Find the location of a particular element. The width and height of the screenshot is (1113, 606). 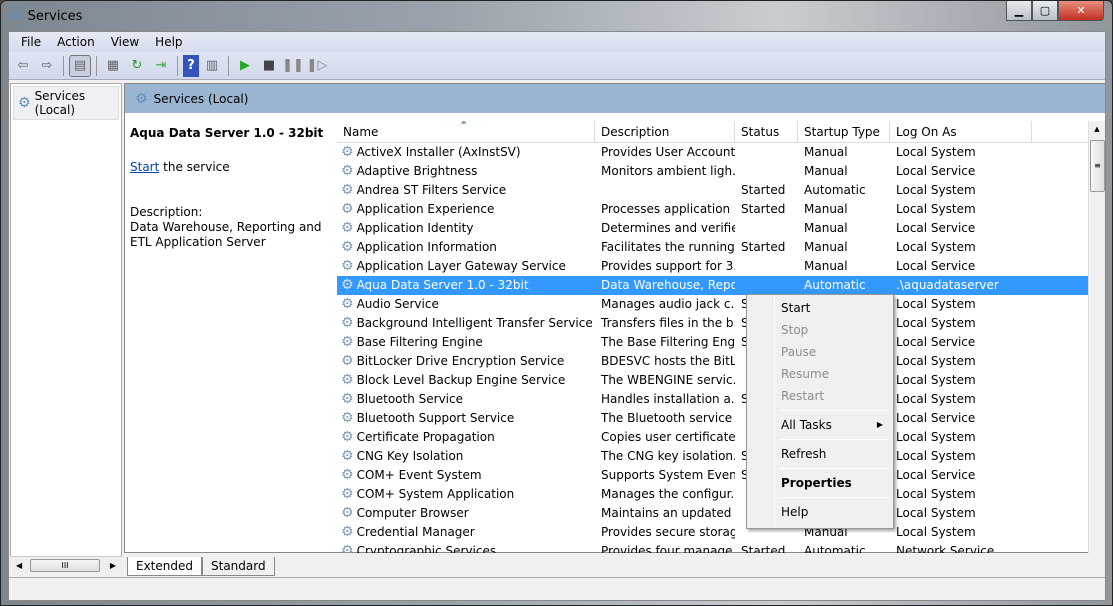

menu-item-label: Resume is located at coordinates (805, 374).